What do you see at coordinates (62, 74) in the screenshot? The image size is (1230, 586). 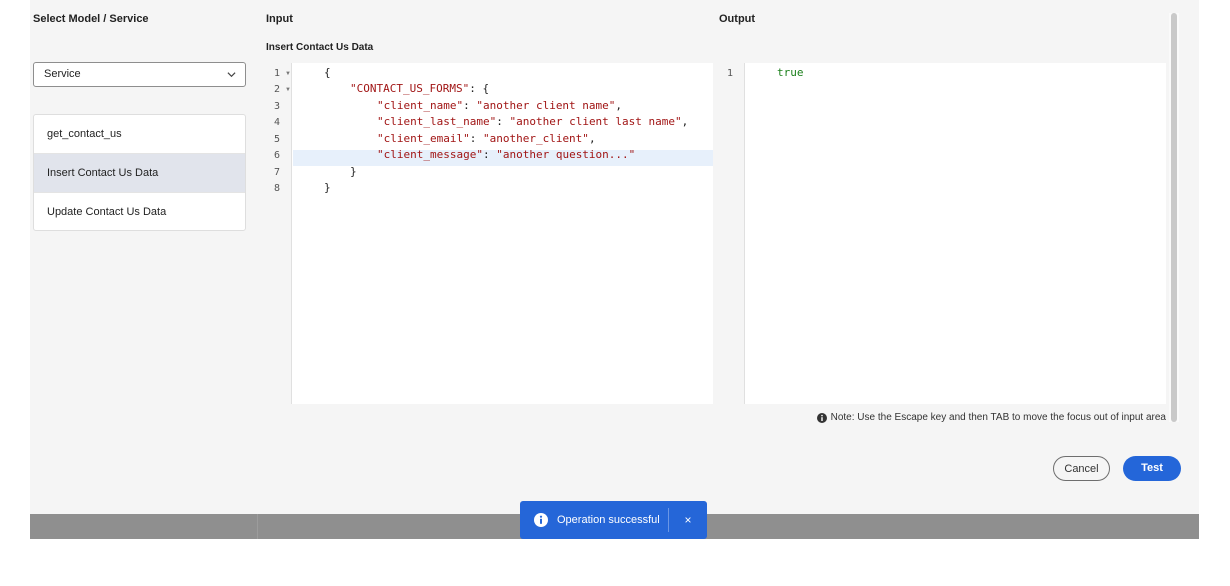 I see `service-select-value: Service` at bounding box center [62, 74].